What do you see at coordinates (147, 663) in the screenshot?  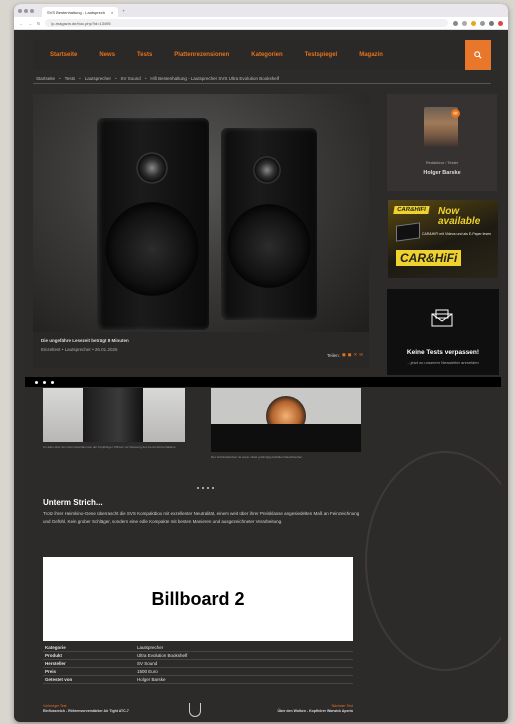 I see `spec-value: SV Sound` at bounding box center [147, 663].